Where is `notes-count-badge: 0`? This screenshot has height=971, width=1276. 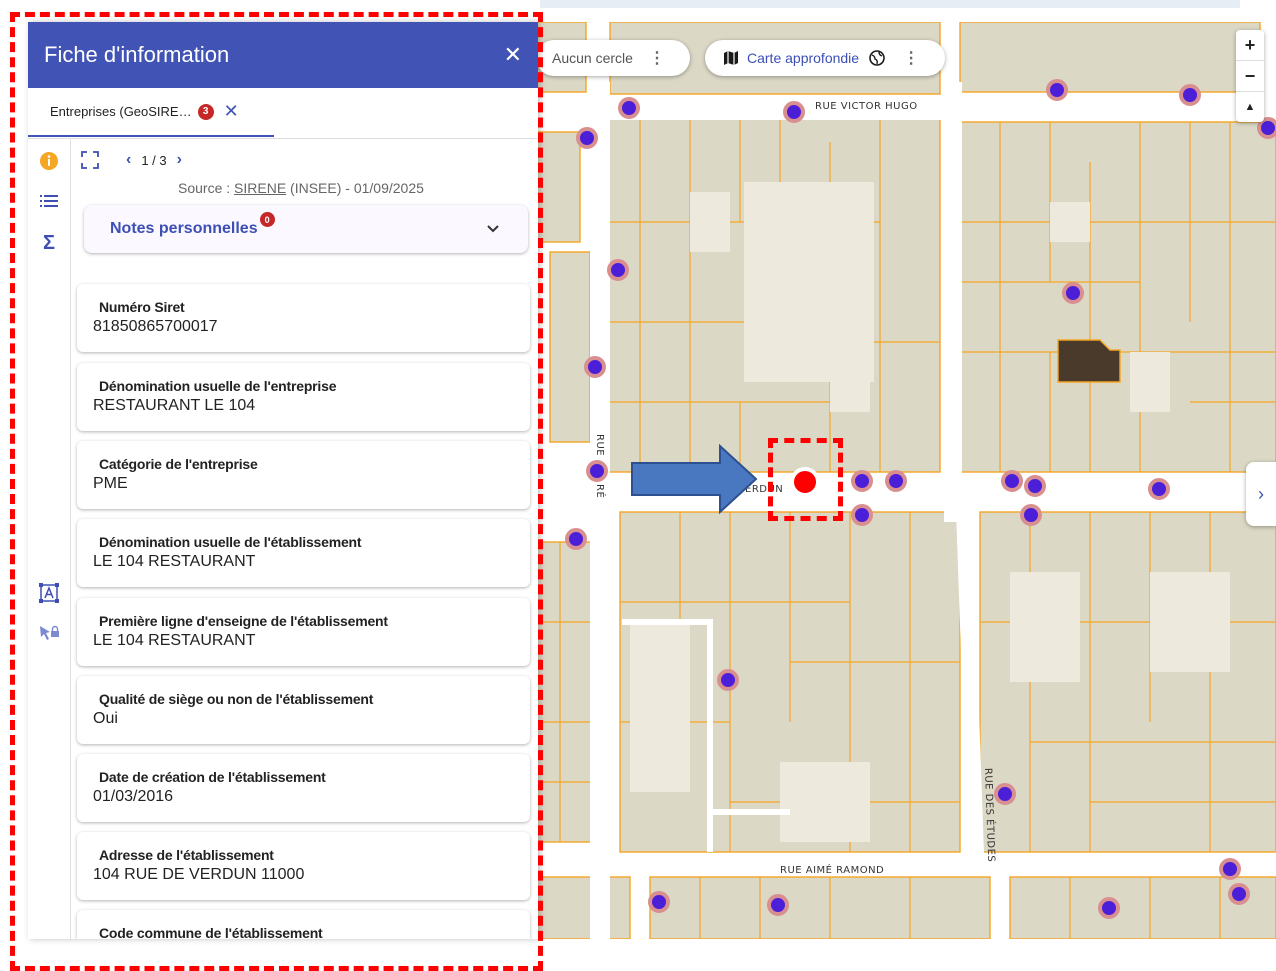 notes-count-badge: 0 is located at coordinates (267, 219).